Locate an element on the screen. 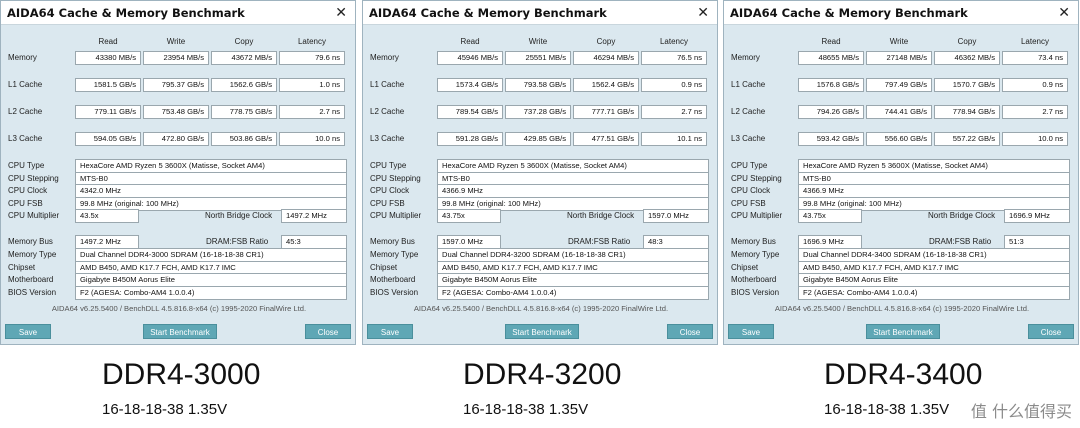  caption-title: DDR4-3200 is located at coordinates (542, 374).